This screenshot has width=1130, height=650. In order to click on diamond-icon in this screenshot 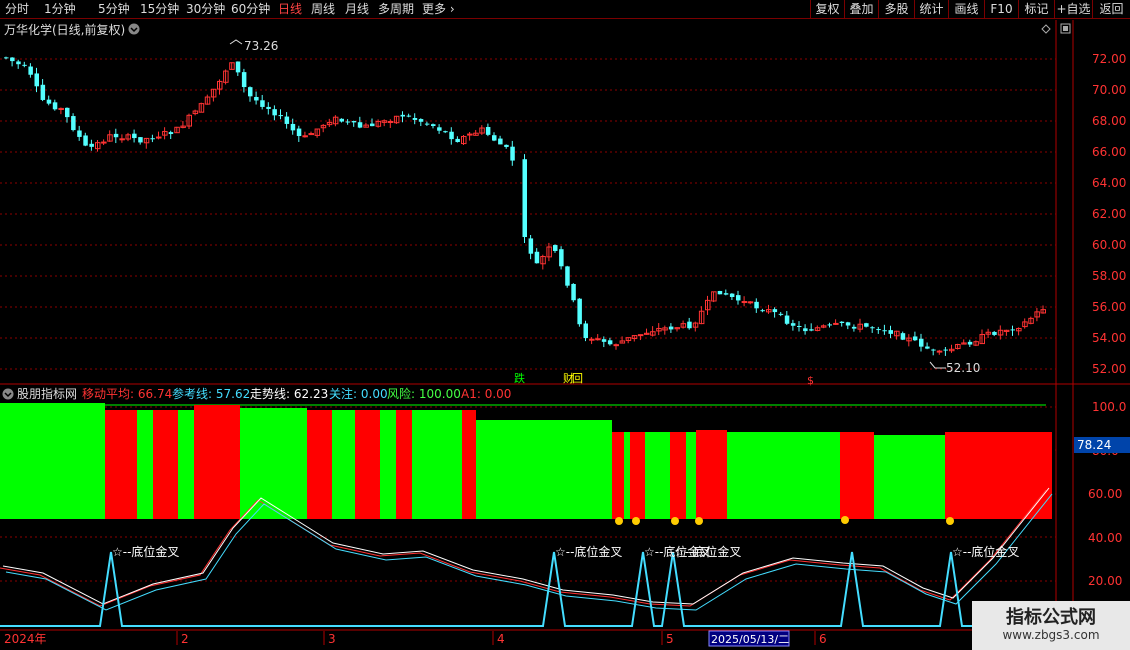, I will do `click(1046, 29)`.